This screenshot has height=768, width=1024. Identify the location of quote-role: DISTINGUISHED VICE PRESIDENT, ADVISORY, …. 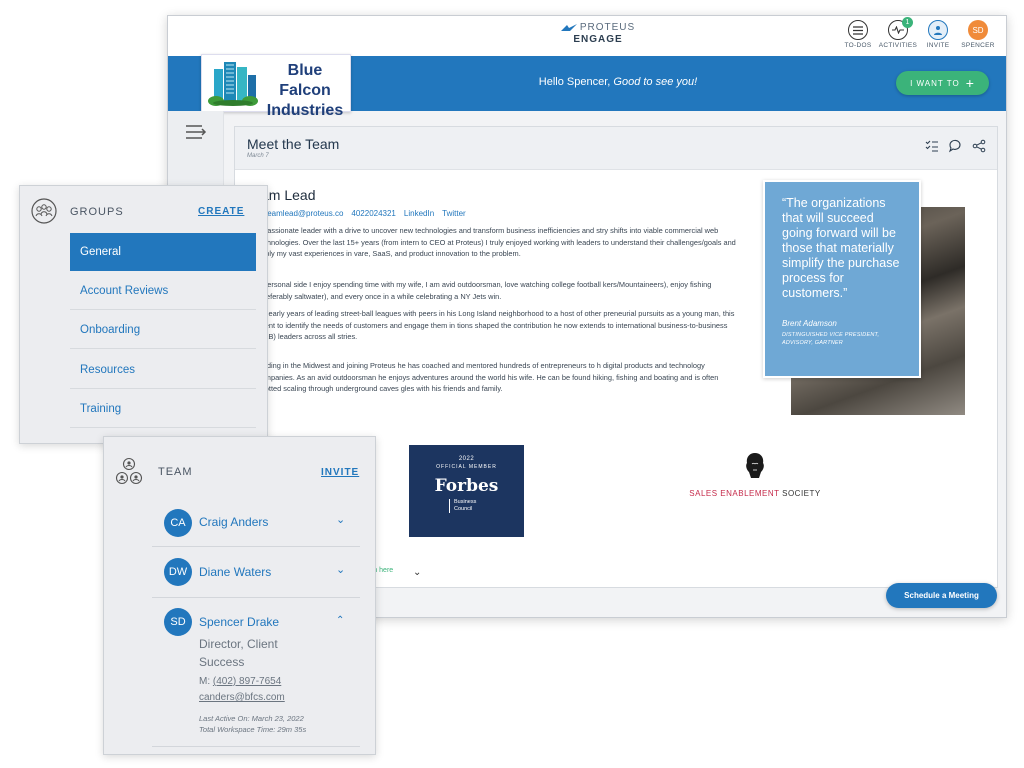
(831, 339).